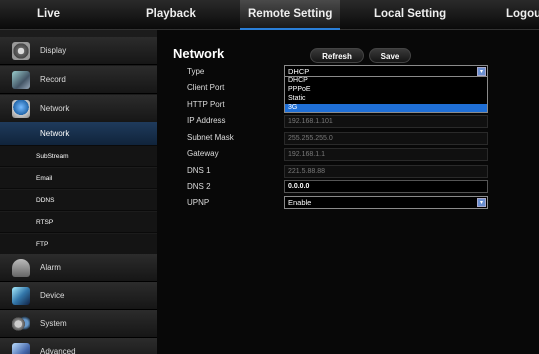 Image resolution: width=539 pixels, height=354 pixels. I want to click on dns1-field: 221.5.88.88, so click(386, 171).